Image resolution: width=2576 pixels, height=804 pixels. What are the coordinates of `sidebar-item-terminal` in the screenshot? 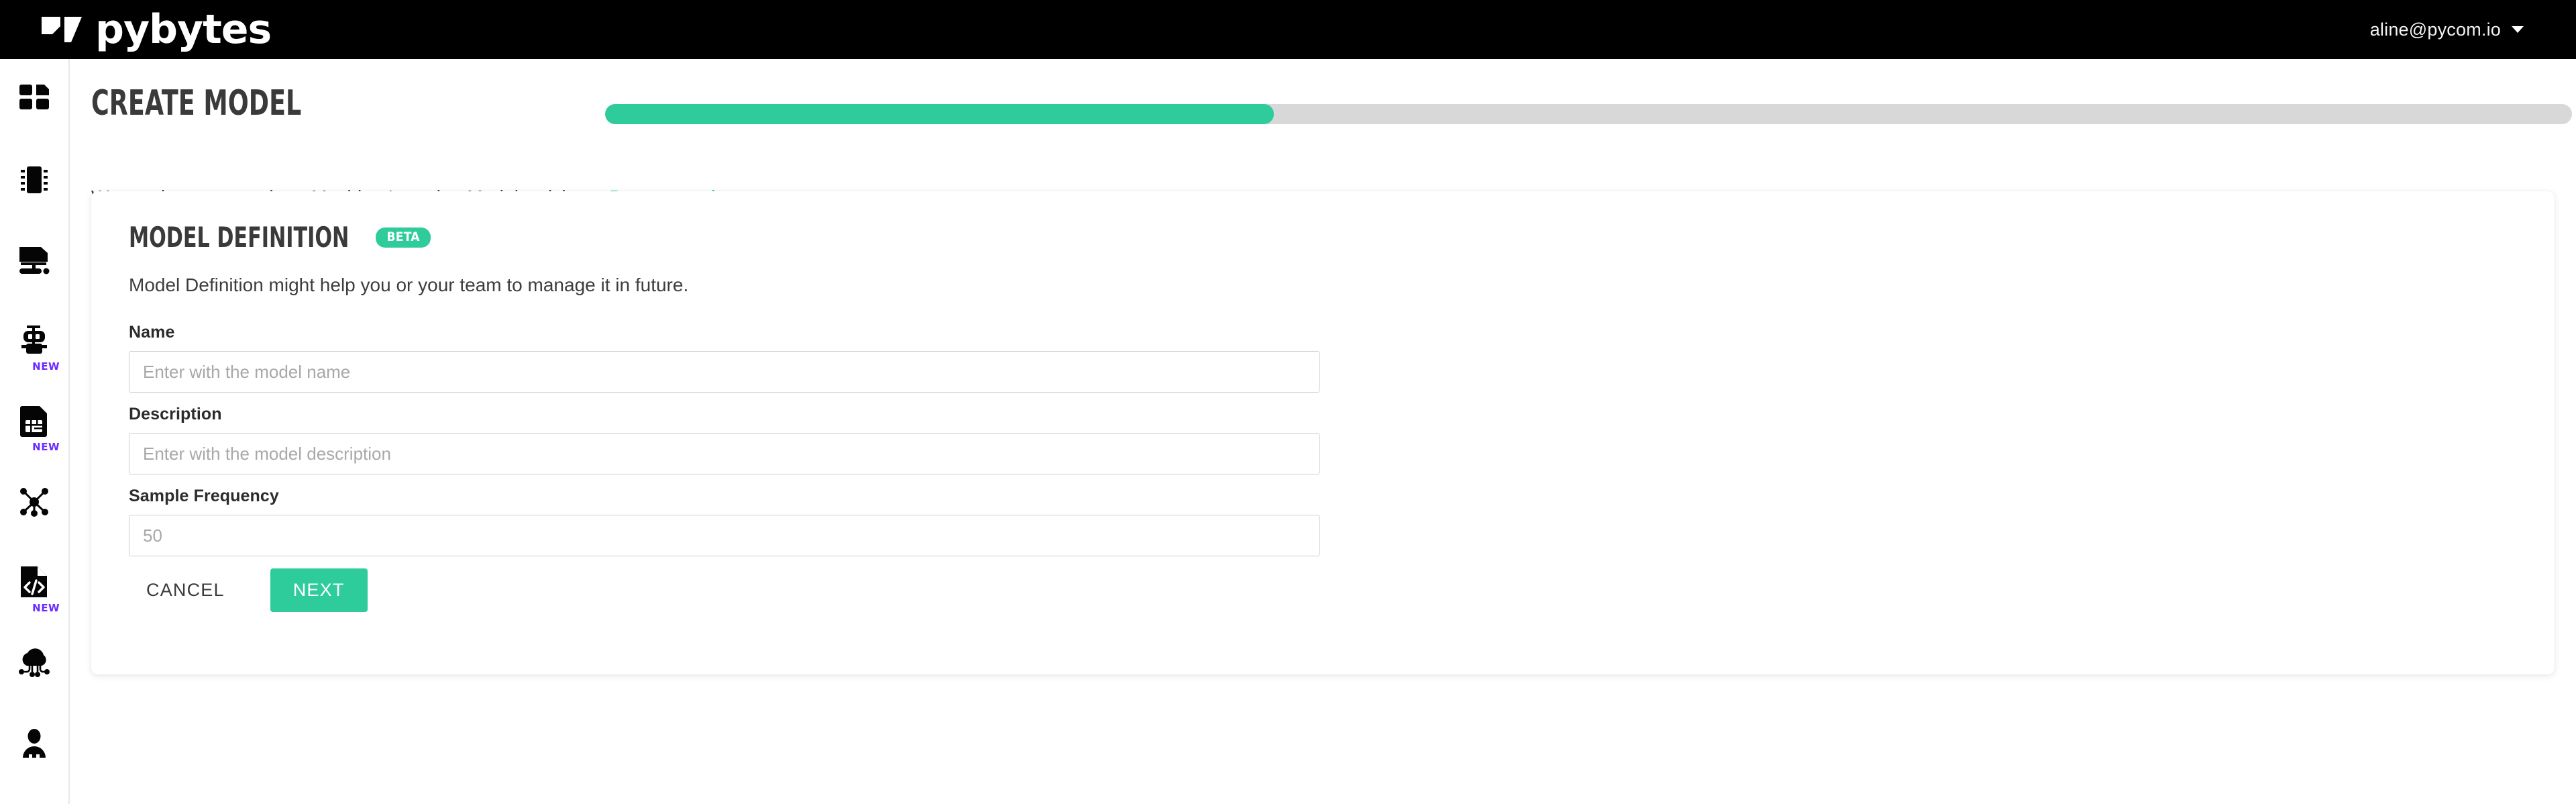 It's located at (34, 260).